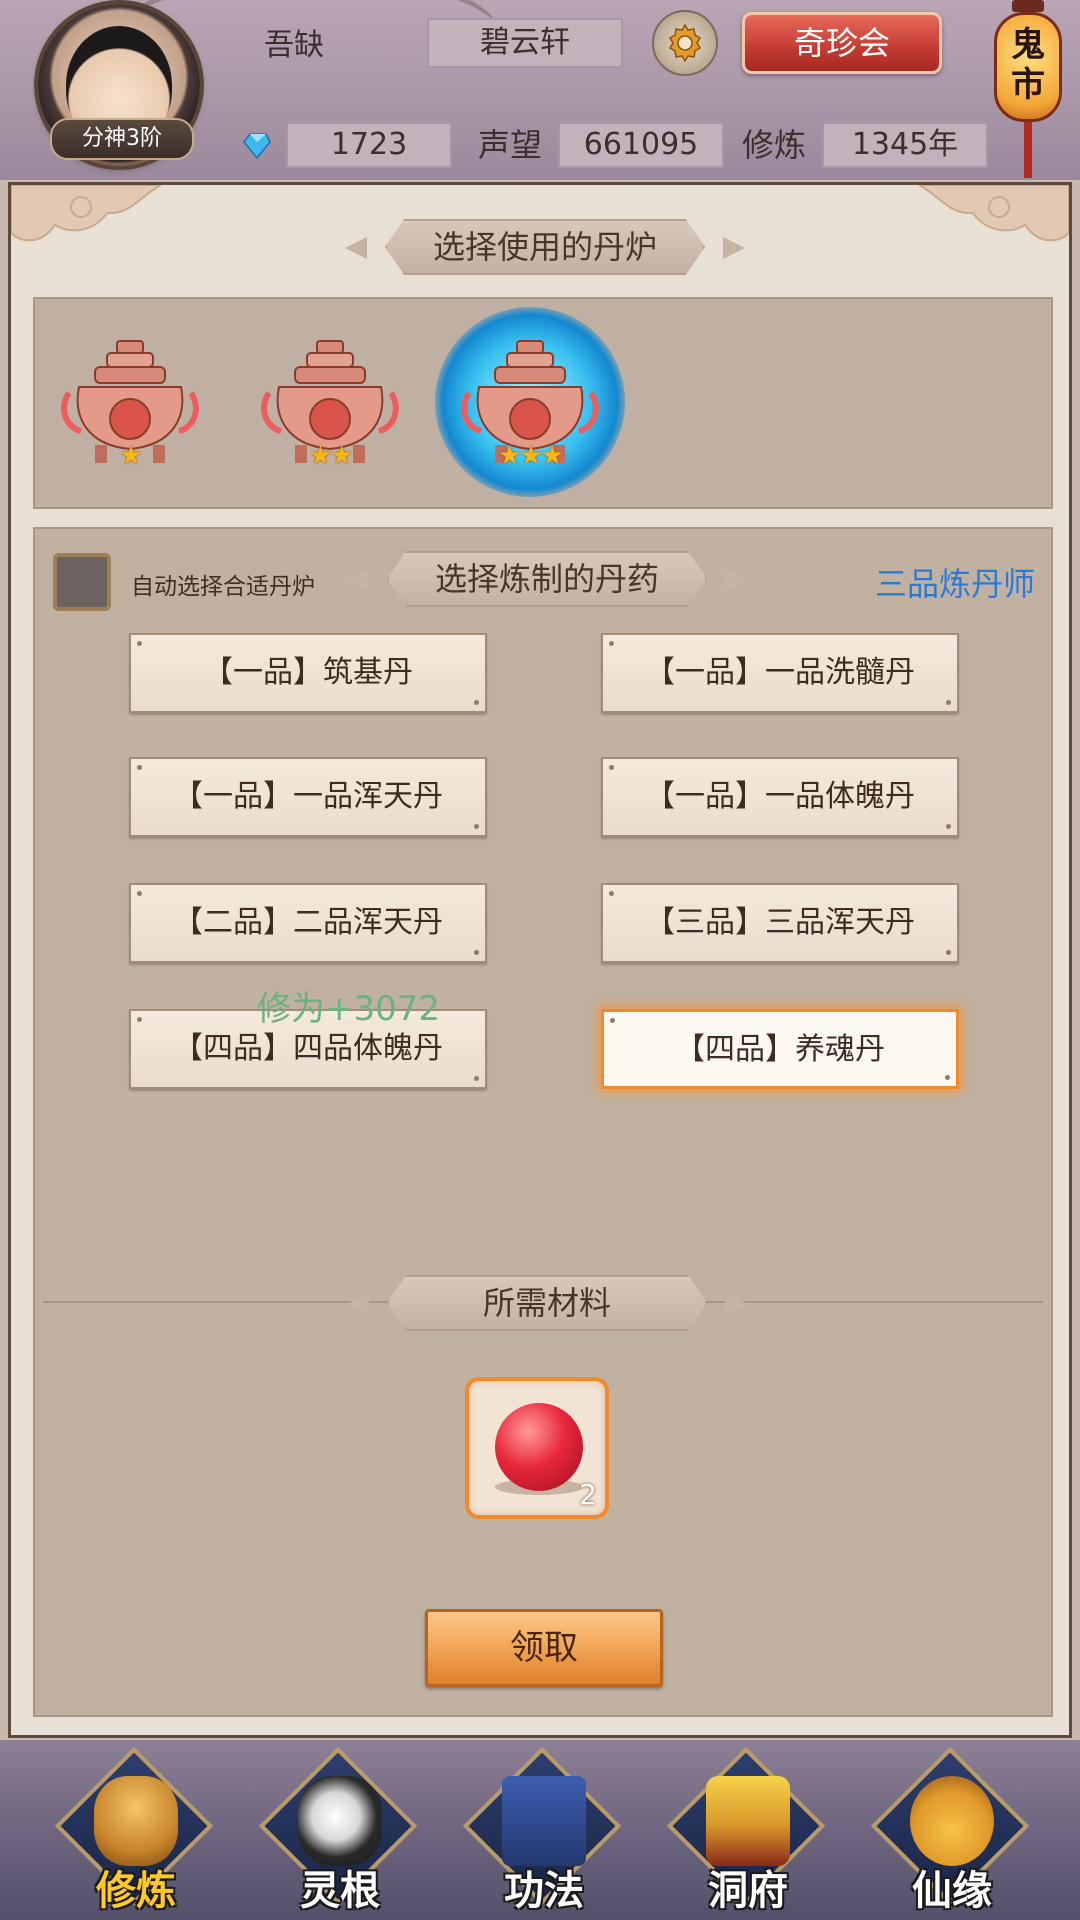 Image resolution: width=1080 pixels, height=1920 pixels. What do you see at coordinates (330, 402) in the screenshot?
I see `furnace-2-star: ★★` at bounding box center [330, 402].